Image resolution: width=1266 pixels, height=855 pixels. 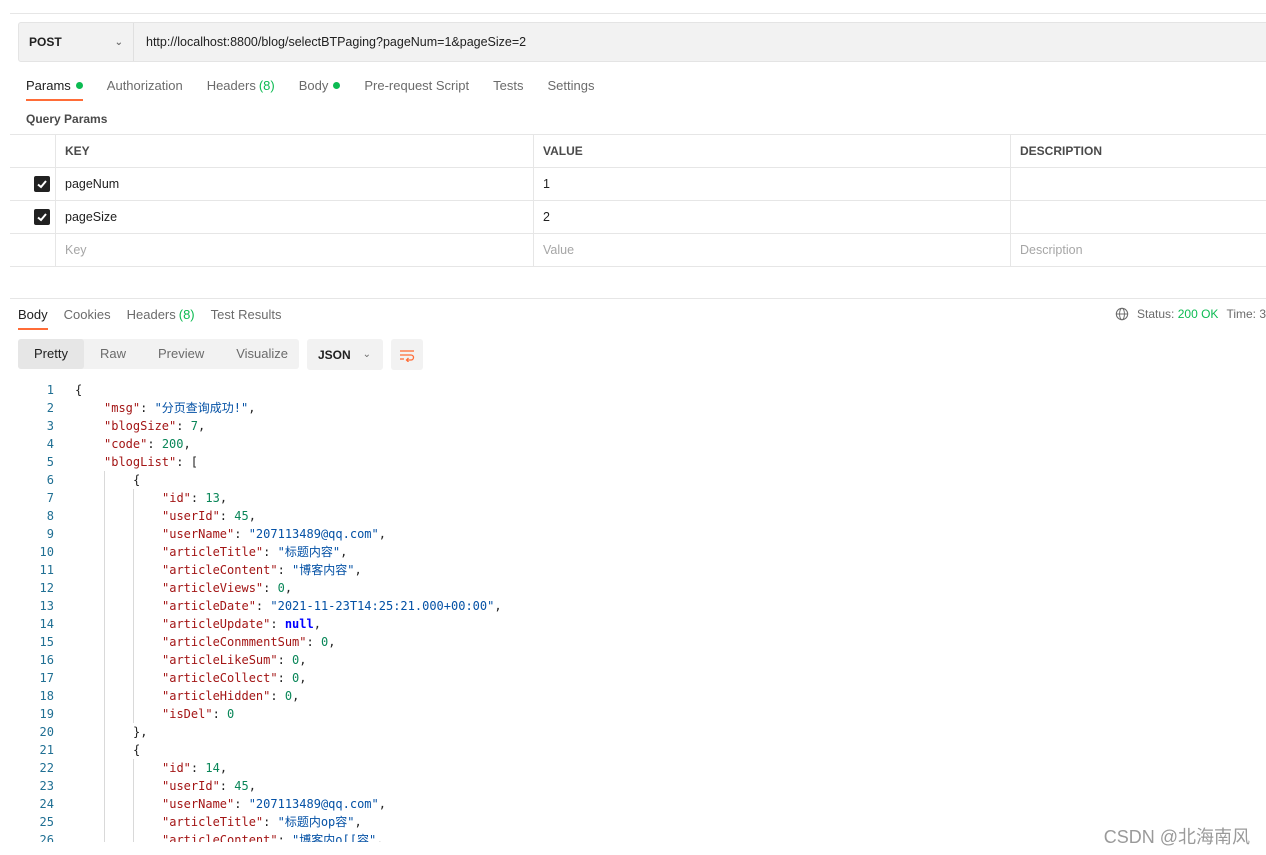 I want to click on tab-label: Params, so click(x=48, y=85).